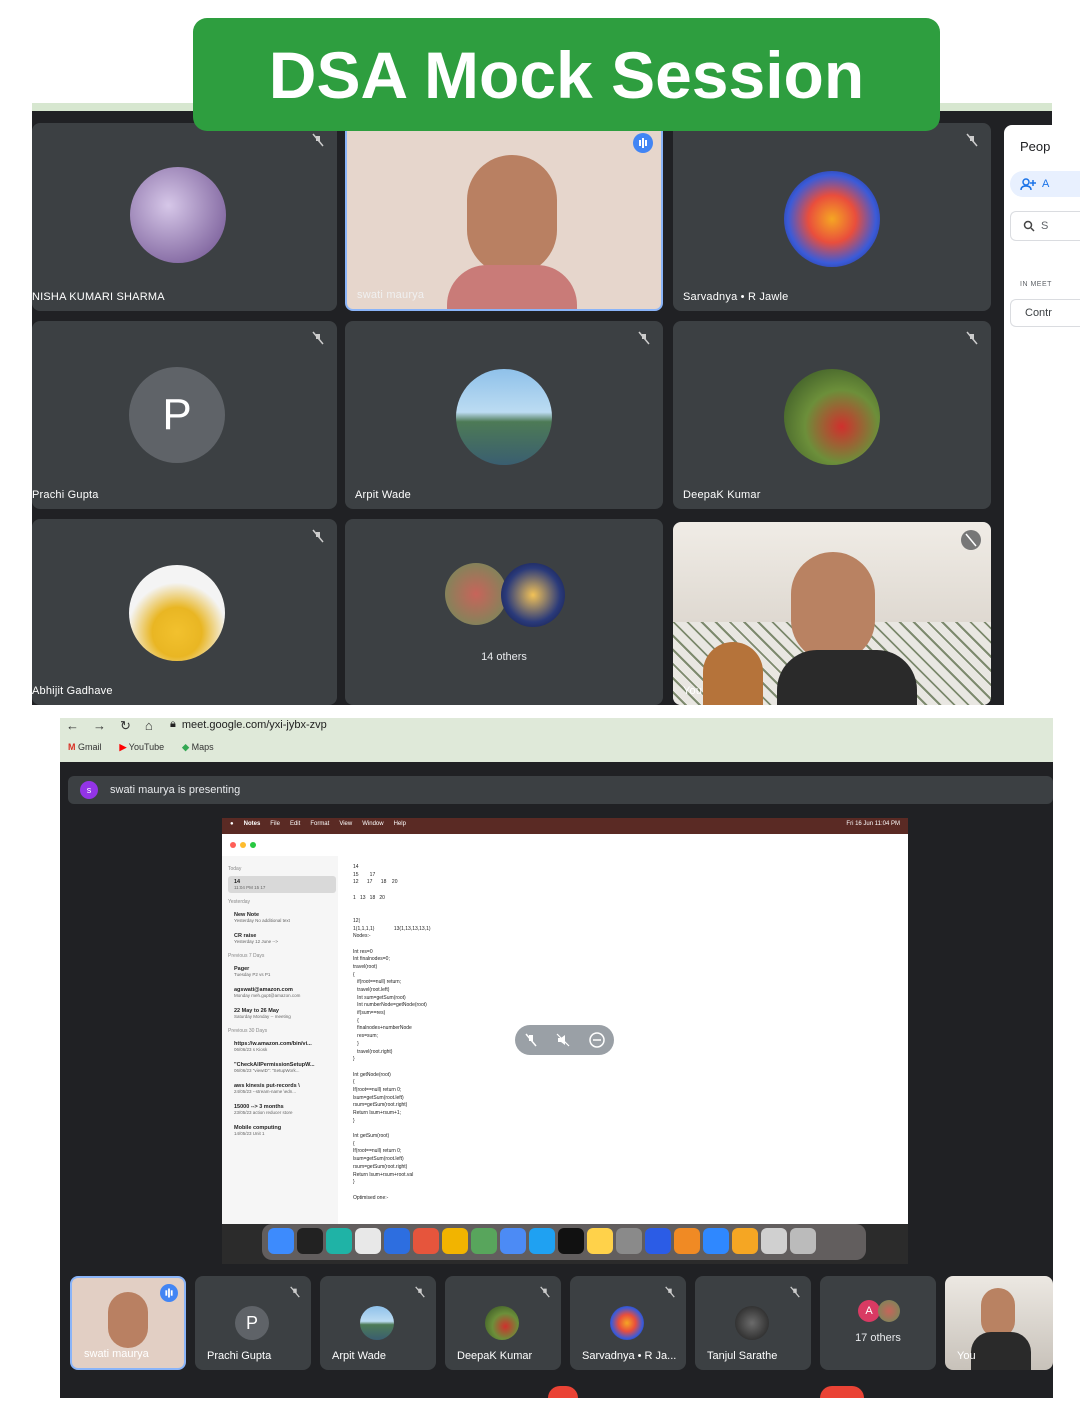 This screenshot has height=1424, width=1080. What do you see at coordinates (125, 726) in the screenshot?
I see `reload-icon: ↻` at bounding box center [125, 726].